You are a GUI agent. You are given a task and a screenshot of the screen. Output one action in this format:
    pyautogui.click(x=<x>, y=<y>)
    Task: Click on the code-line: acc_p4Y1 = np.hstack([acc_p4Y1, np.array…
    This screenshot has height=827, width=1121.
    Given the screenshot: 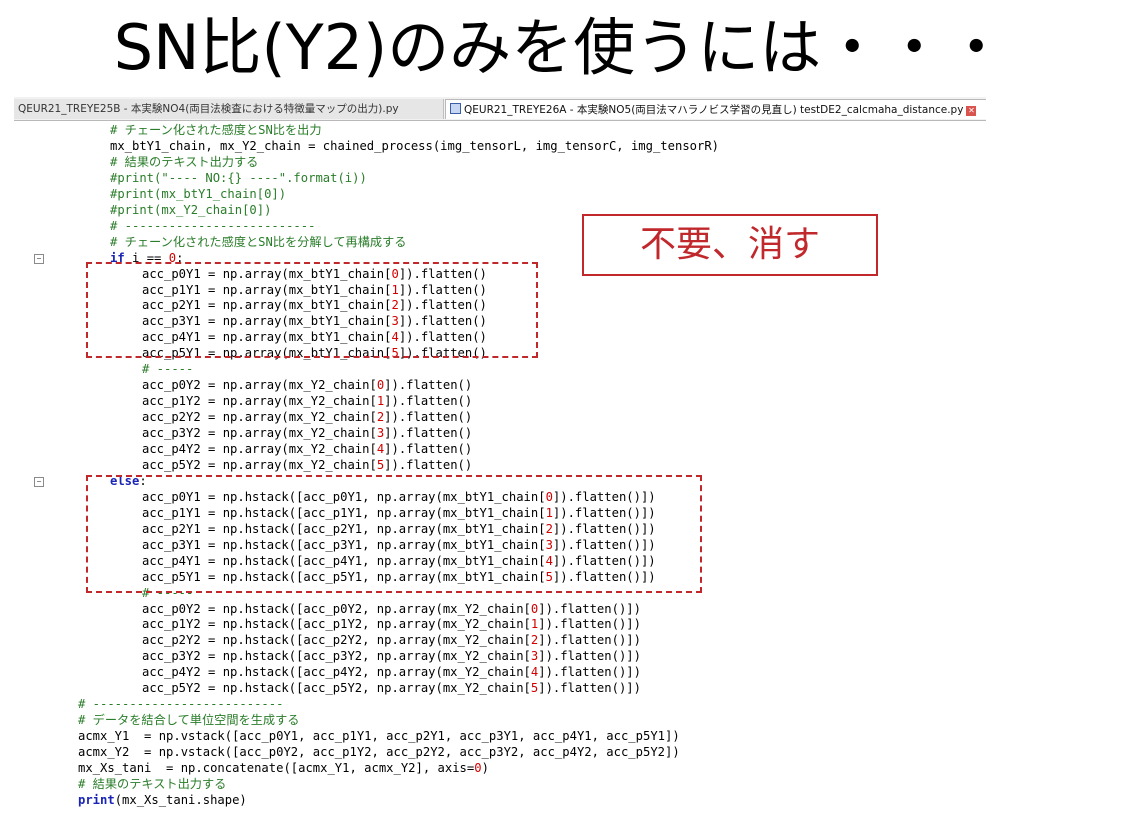 What is the action you would take?
    pyautogui.click(x=399, y=561)
    